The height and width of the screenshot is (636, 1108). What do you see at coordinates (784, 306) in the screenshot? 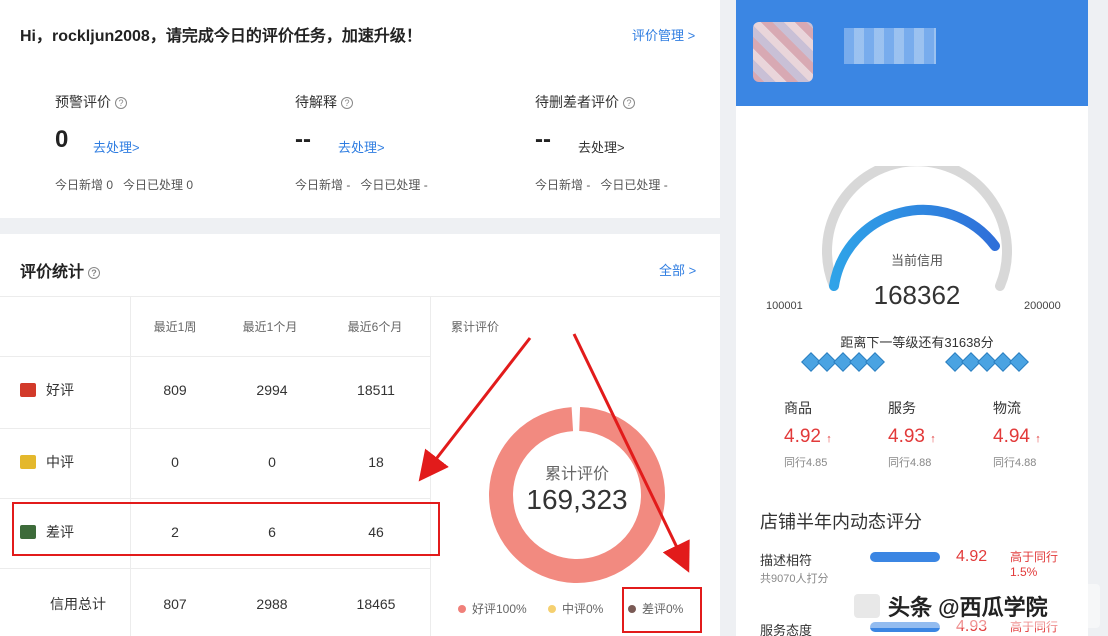
I see `gauge-min: 100001` at bounding box center [784, 306].